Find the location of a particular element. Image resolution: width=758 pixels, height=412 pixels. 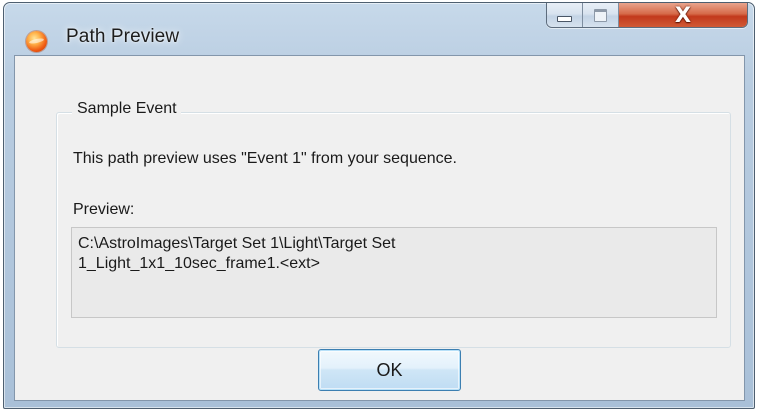

window-controls: X is located at coordinates (647, 15).